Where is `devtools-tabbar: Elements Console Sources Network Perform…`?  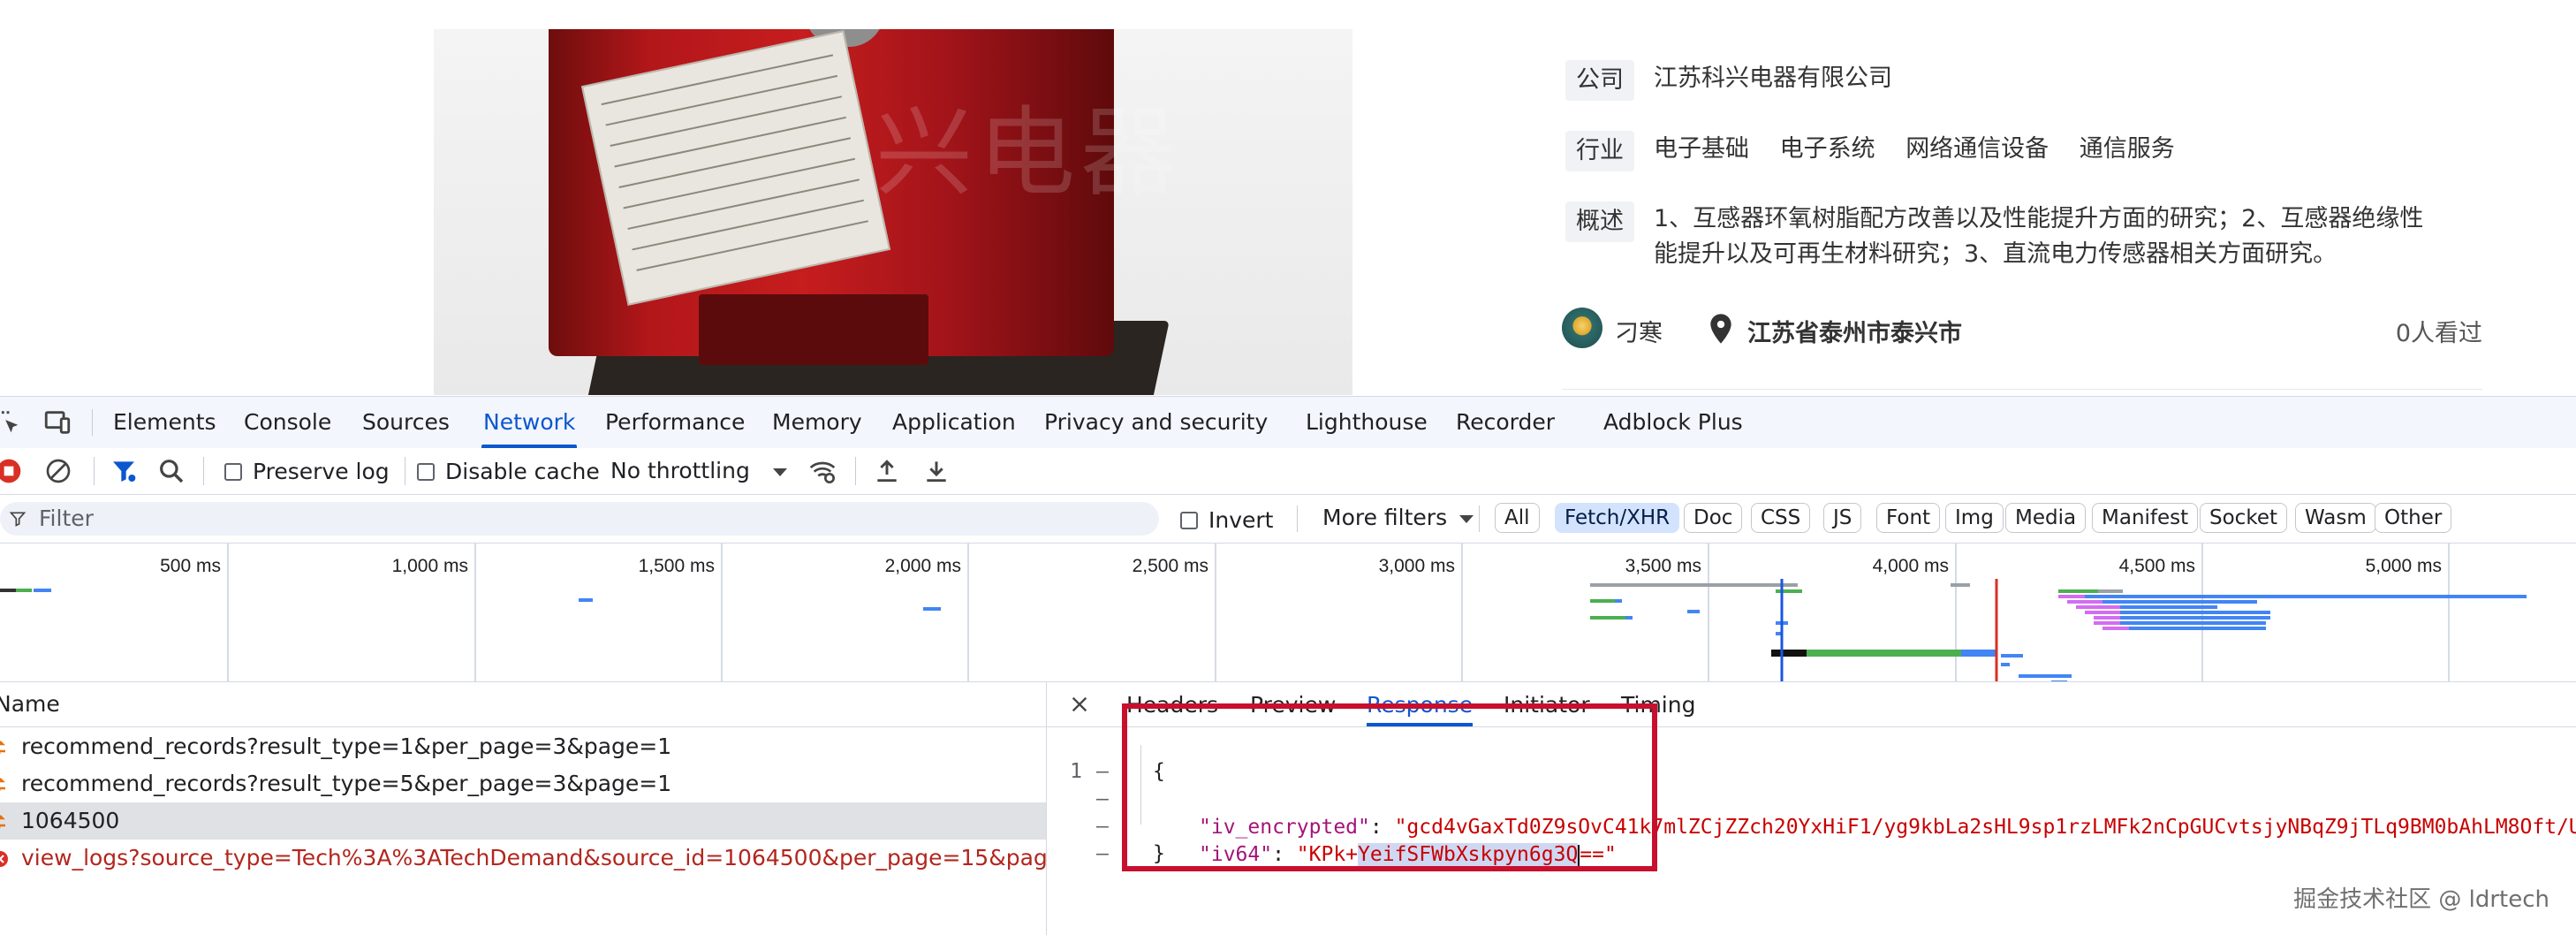 devtools-tabbar: Elements Console Sources Network Perform… is located at coordinates (1288, 423).